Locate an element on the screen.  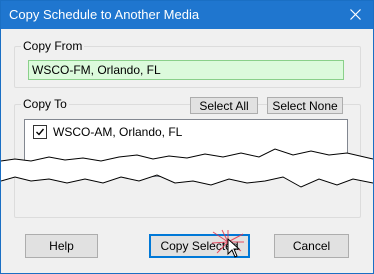
window-title: Copy Schedule to Another Media is located at coordinates (104, 14).